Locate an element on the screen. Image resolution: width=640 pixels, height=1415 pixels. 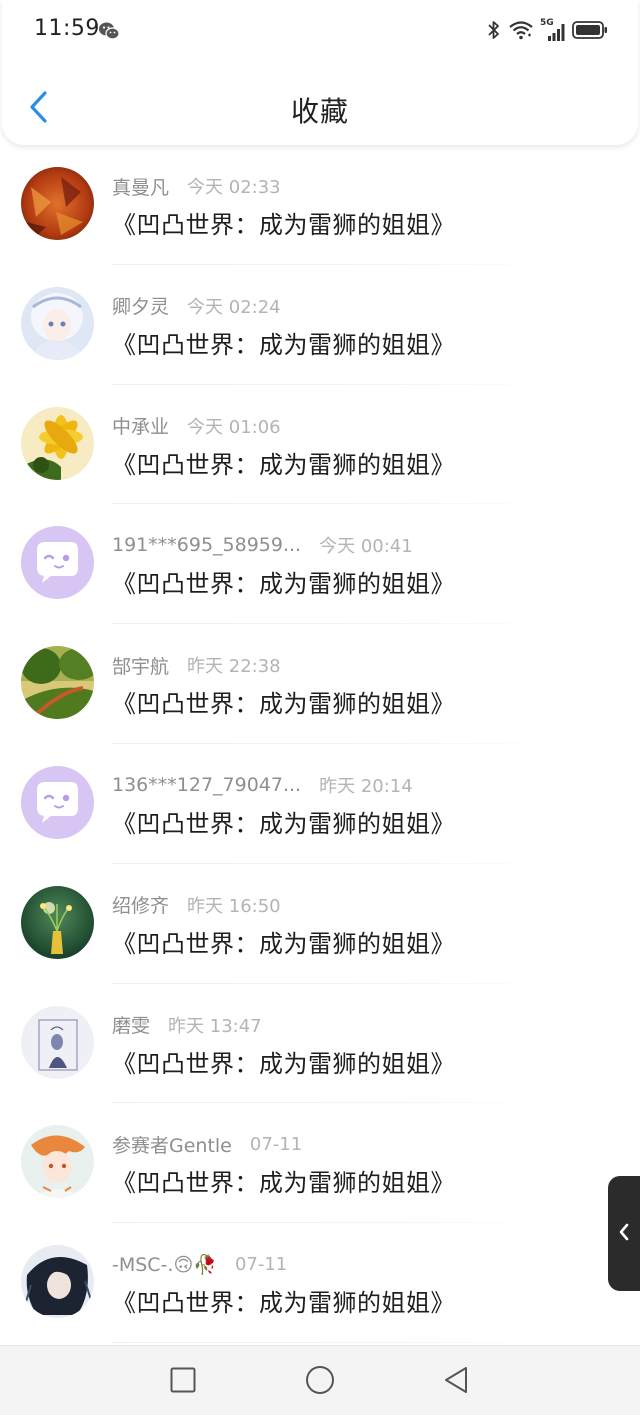
timestamp: 今天 01:06 is located at coordinates (234, 427).